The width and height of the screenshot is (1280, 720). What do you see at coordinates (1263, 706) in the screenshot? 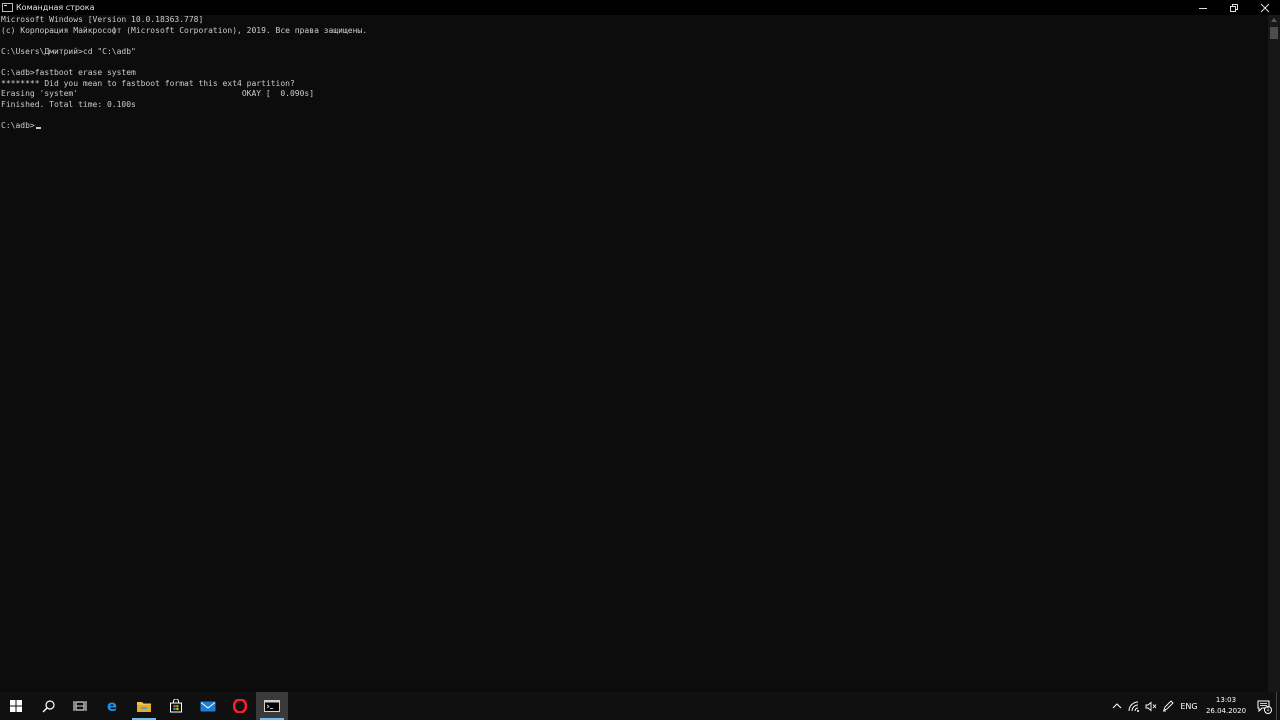
I see `action-center-button: 1` at bounding box center [1263, 706].